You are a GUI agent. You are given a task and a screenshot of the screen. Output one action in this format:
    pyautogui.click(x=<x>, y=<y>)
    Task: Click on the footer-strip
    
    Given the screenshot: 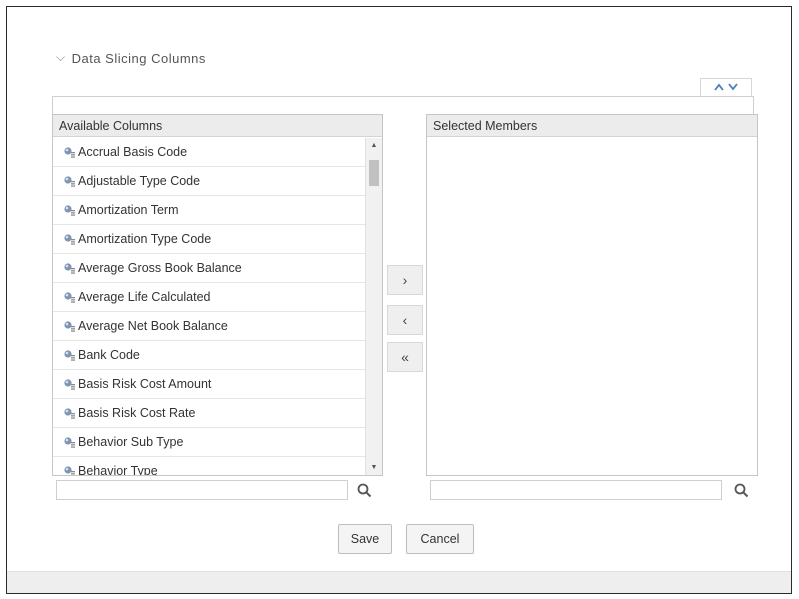 What is the action you would take?
    pyautogui.click(x=399, y=582)
    